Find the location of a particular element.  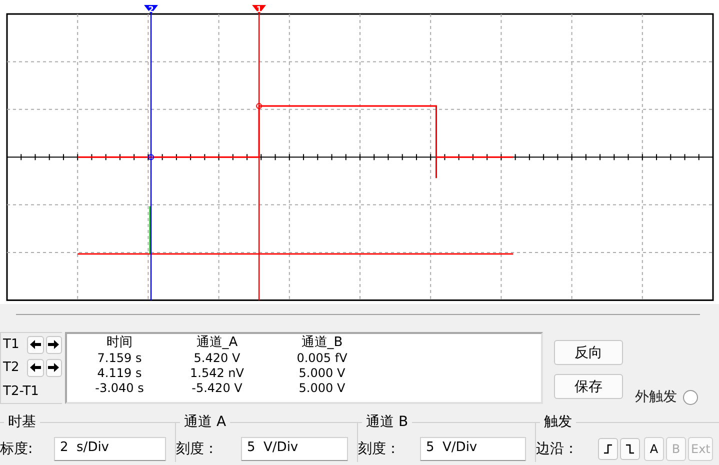

source-button: A is located at coordinates (654, 449).